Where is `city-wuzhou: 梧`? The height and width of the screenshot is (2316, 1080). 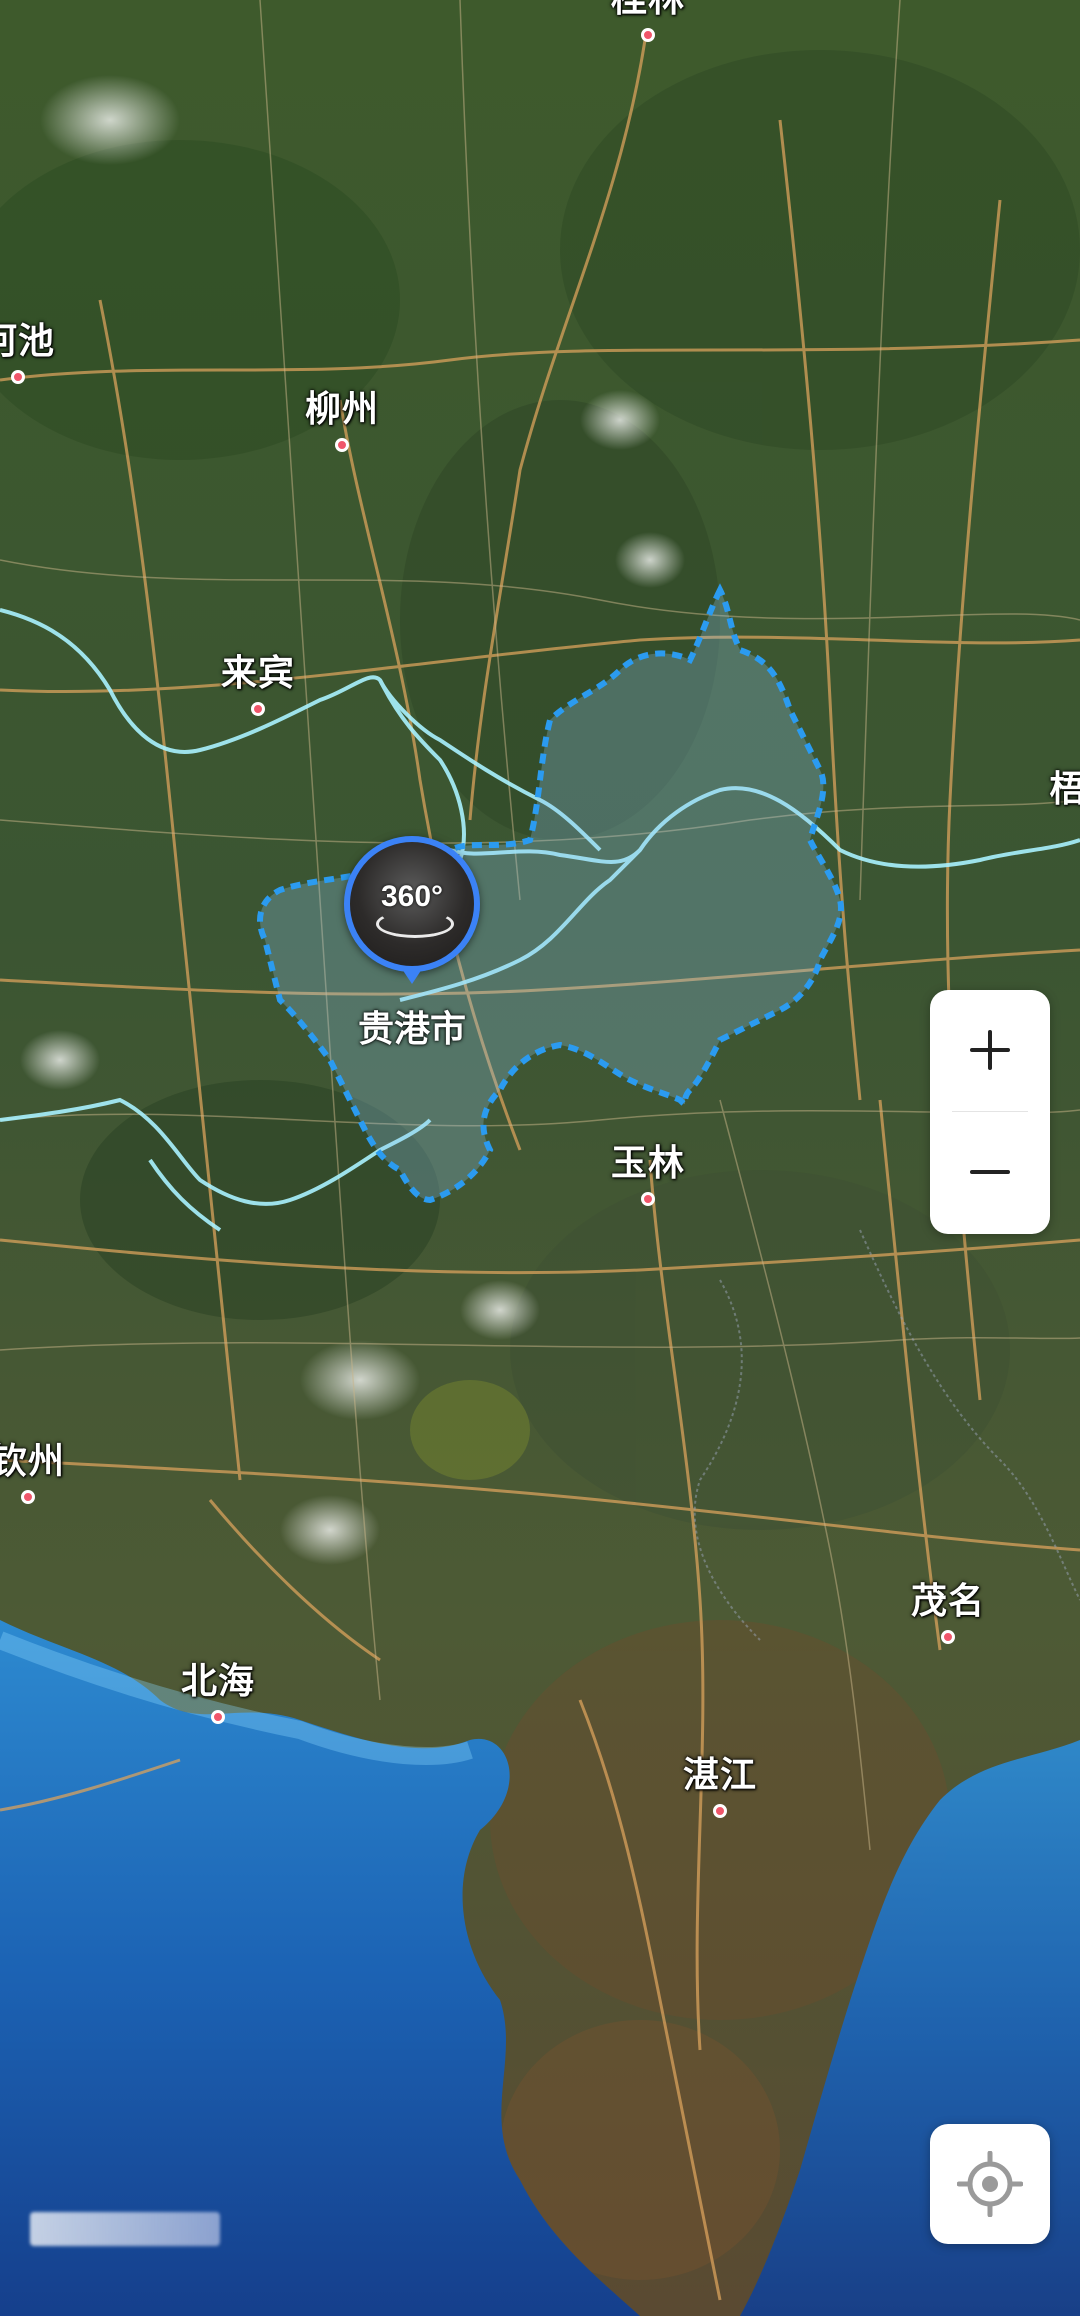 city-wuzhou: 梧 is located at coordinates (1064, 786).